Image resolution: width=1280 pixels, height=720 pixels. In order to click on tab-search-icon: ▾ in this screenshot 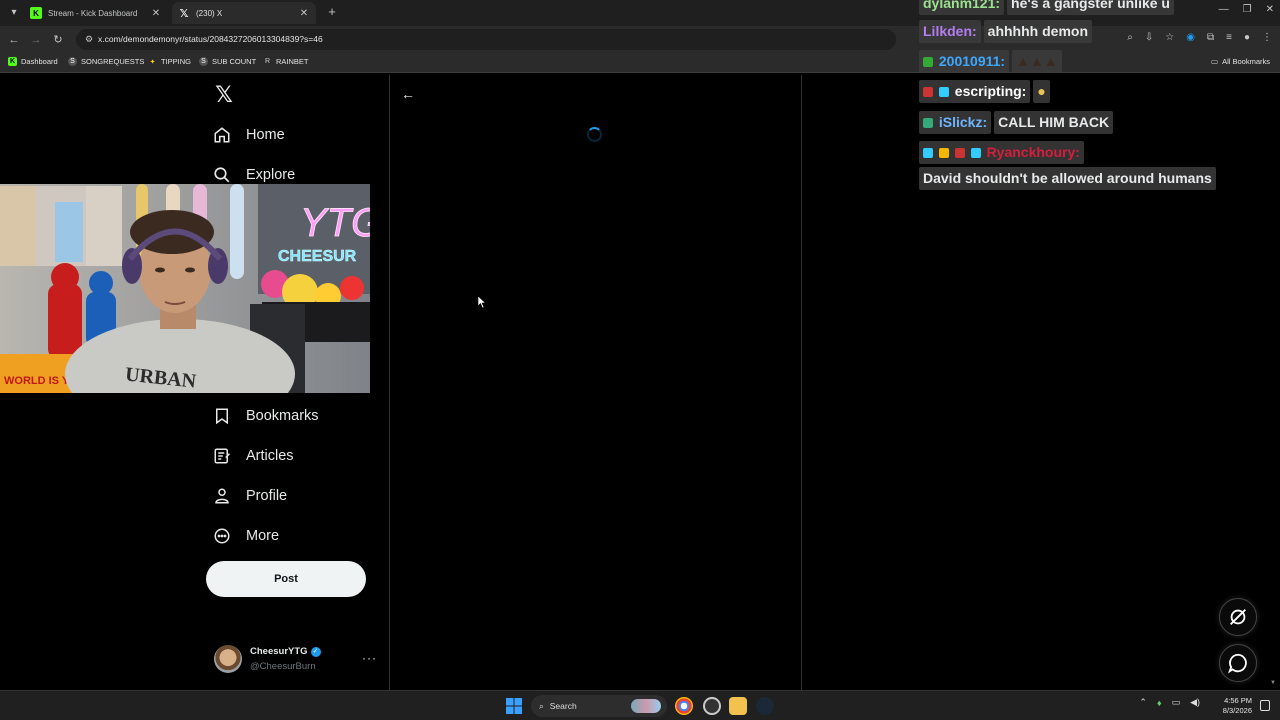, I will do `click(14, 13)`.